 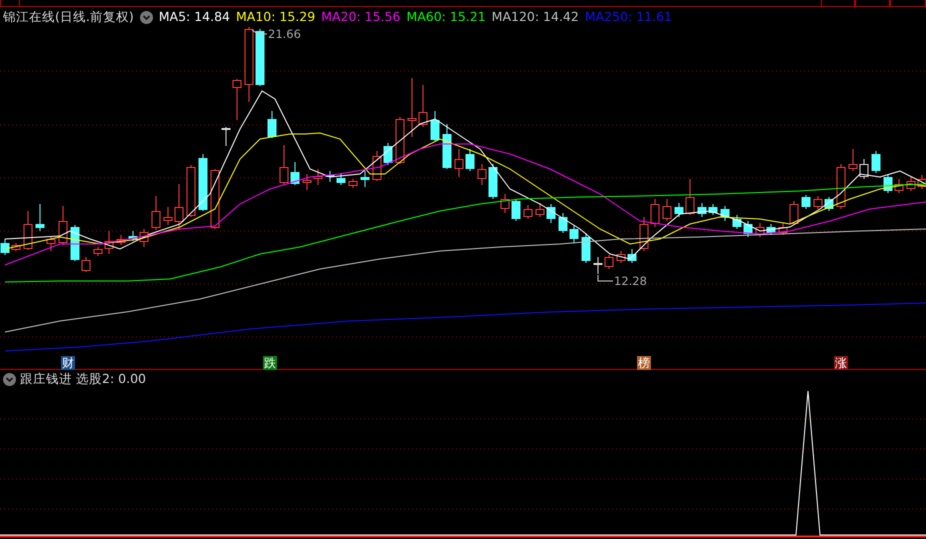 I want to click on indicator-value: MA5: 14.84, so click(x=194, y=17).